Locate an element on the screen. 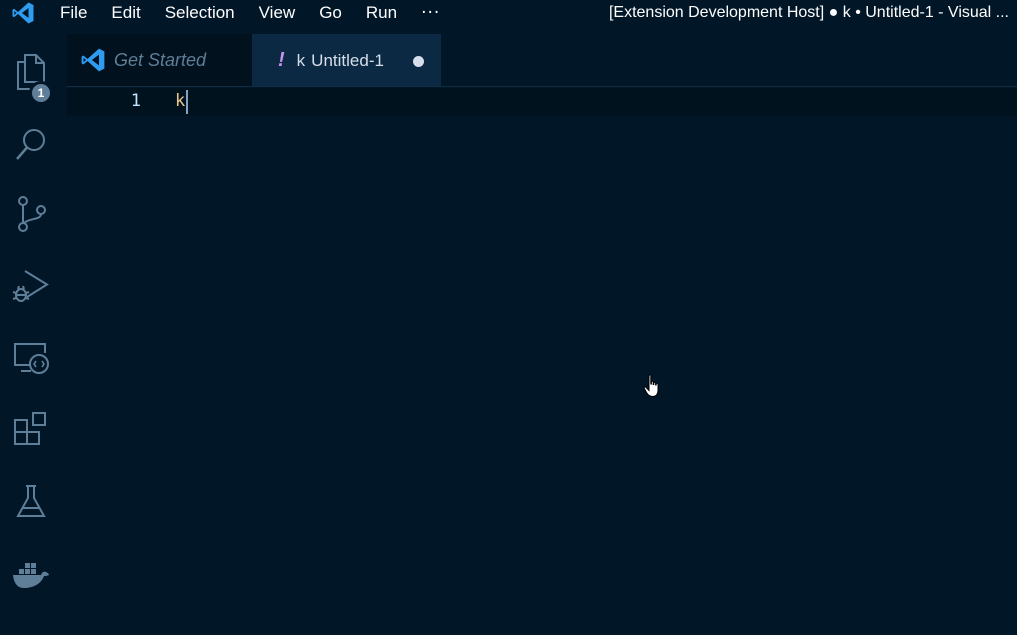 This screenshot has width=1017, height=635. tab-file-name: k is located at coordinates (301, 60).